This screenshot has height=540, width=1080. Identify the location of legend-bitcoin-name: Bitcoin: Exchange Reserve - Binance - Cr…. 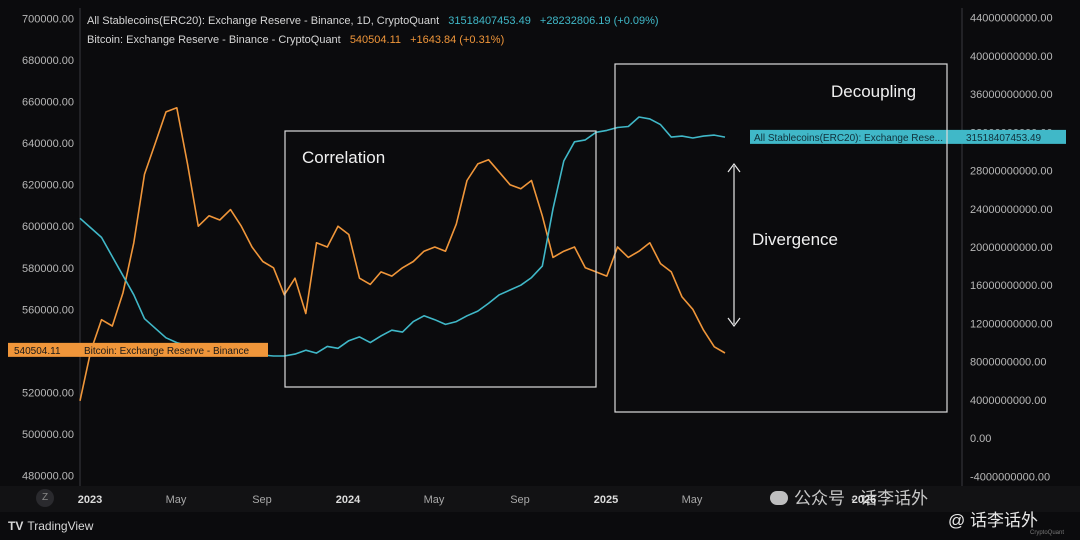
(214, 40).